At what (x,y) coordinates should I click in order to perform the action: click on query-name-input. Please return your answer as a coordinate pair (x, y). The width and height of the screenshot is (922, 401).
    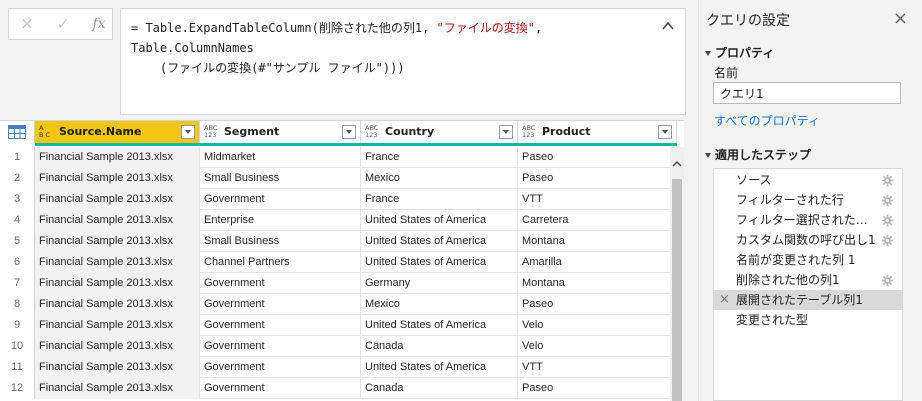
    Looking at the image, I should click on (807, 93).